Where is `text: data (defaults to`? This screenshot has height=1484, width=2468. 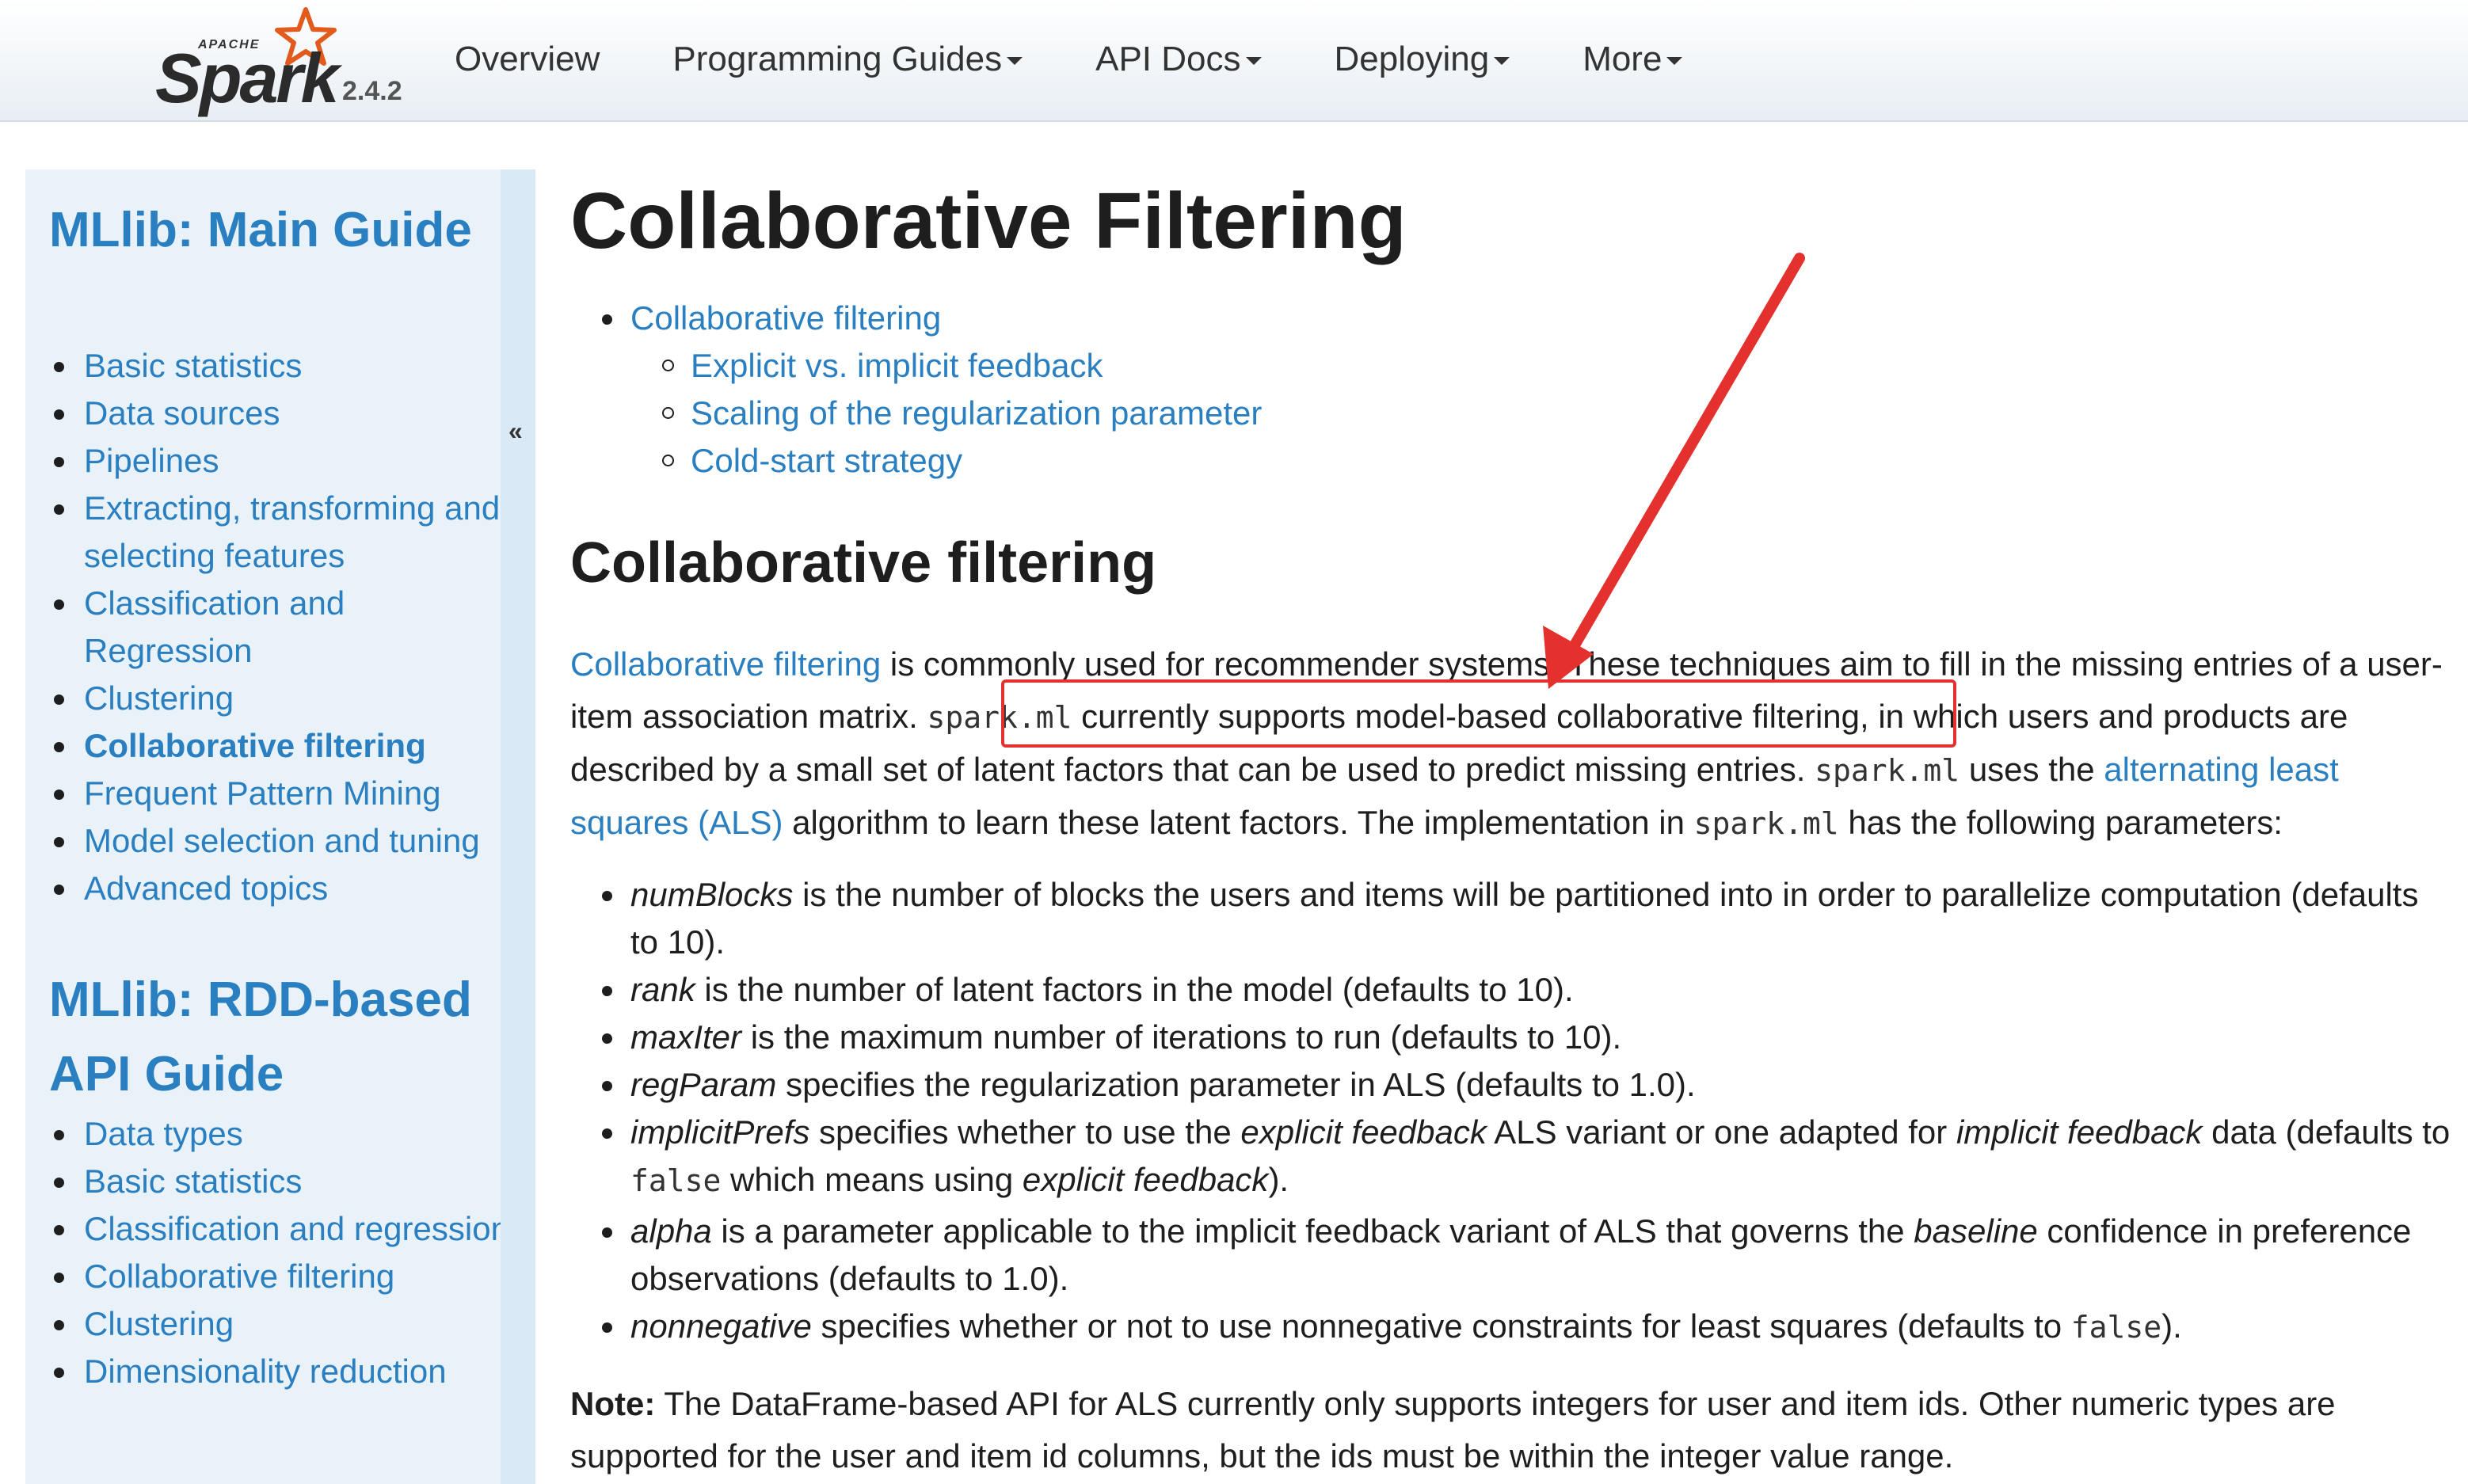 text: data (defaults to is located at coordinates (2327, 1132).